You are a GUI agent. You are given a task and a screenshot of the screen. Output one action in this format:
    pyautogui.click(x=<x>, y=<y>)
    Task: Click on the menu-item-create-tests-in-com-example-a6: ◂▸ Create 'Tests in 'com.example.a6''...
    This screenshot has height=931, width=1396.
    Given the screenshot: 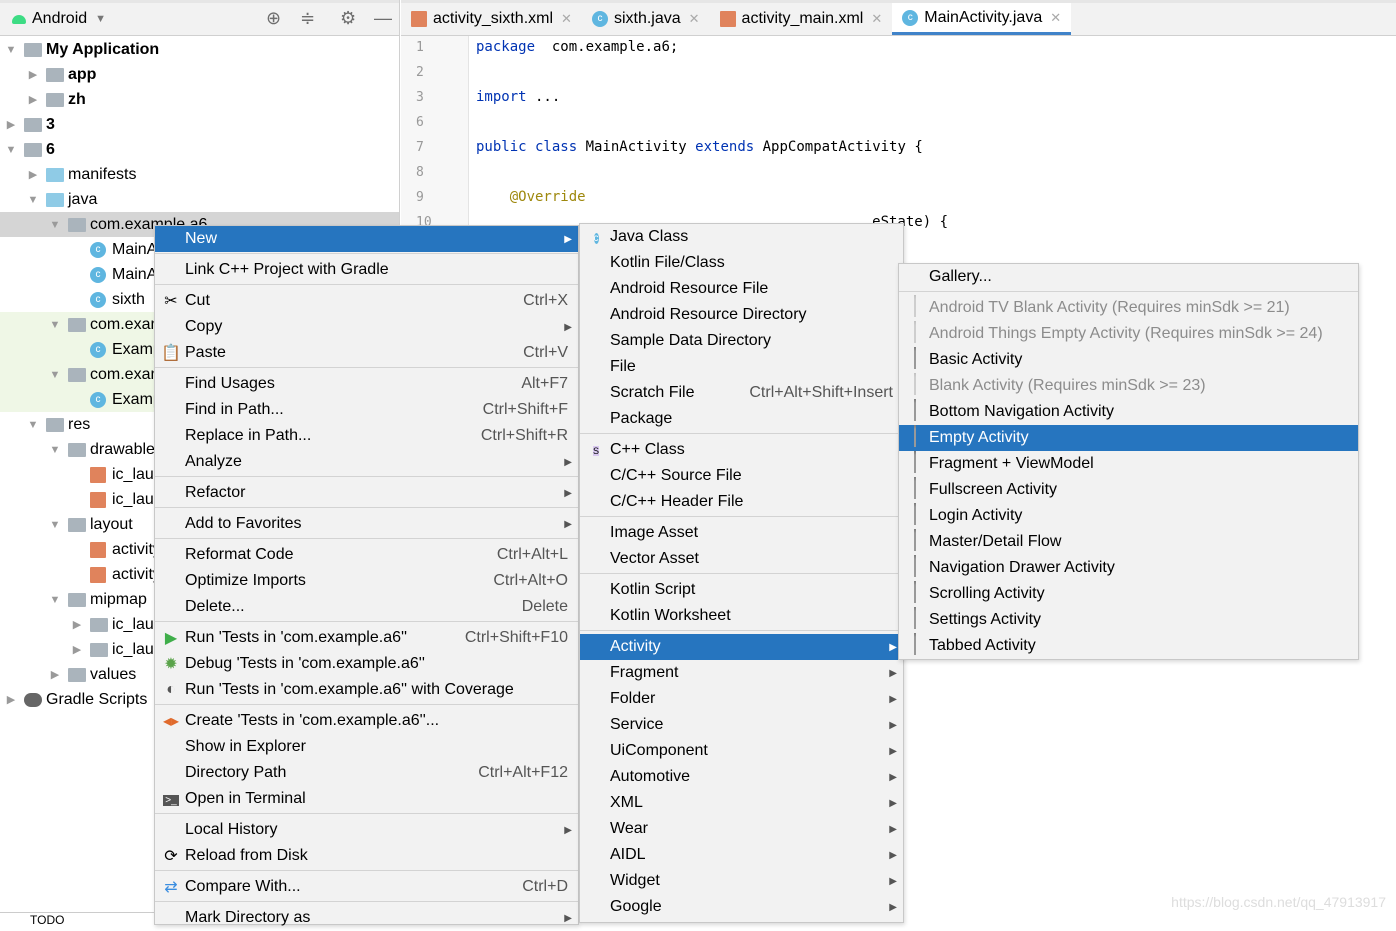 What is the action you would take?
    pyautogui.click(x=366, y=721)
    